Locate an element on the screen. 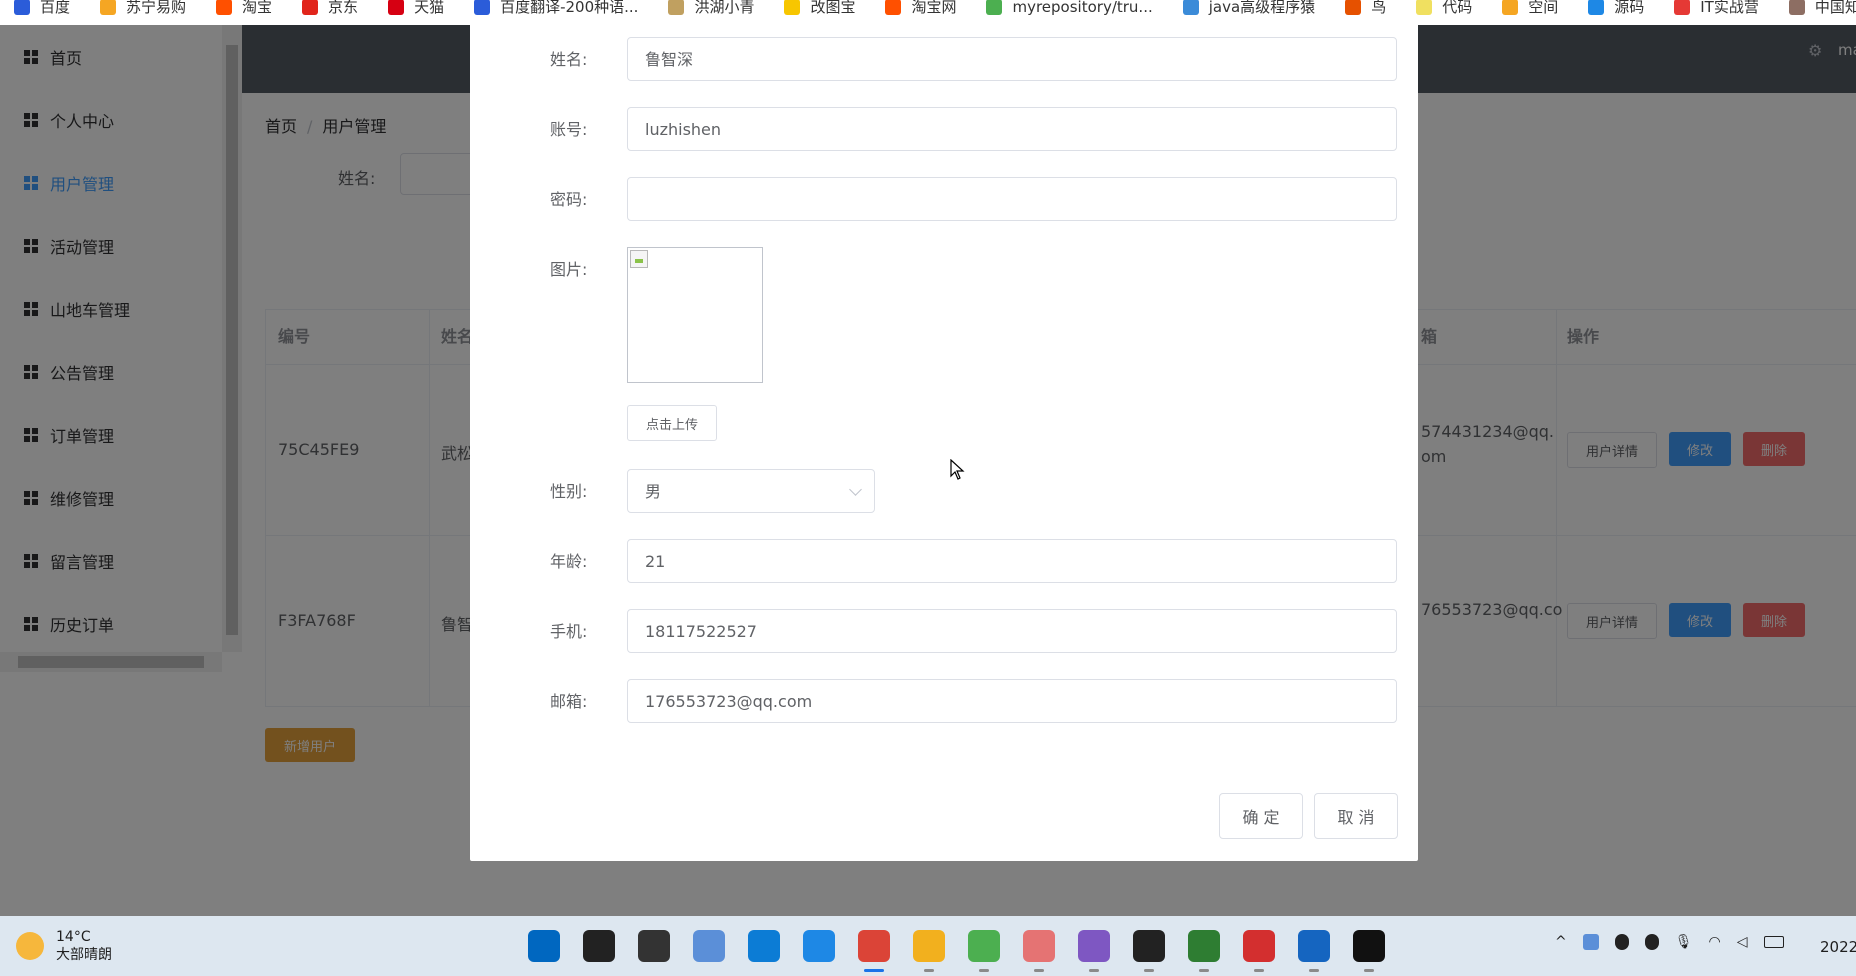 This screenshot has width=1856, height=976. bookmark-label: 淘宝网 is located at coordinates (934, 8).